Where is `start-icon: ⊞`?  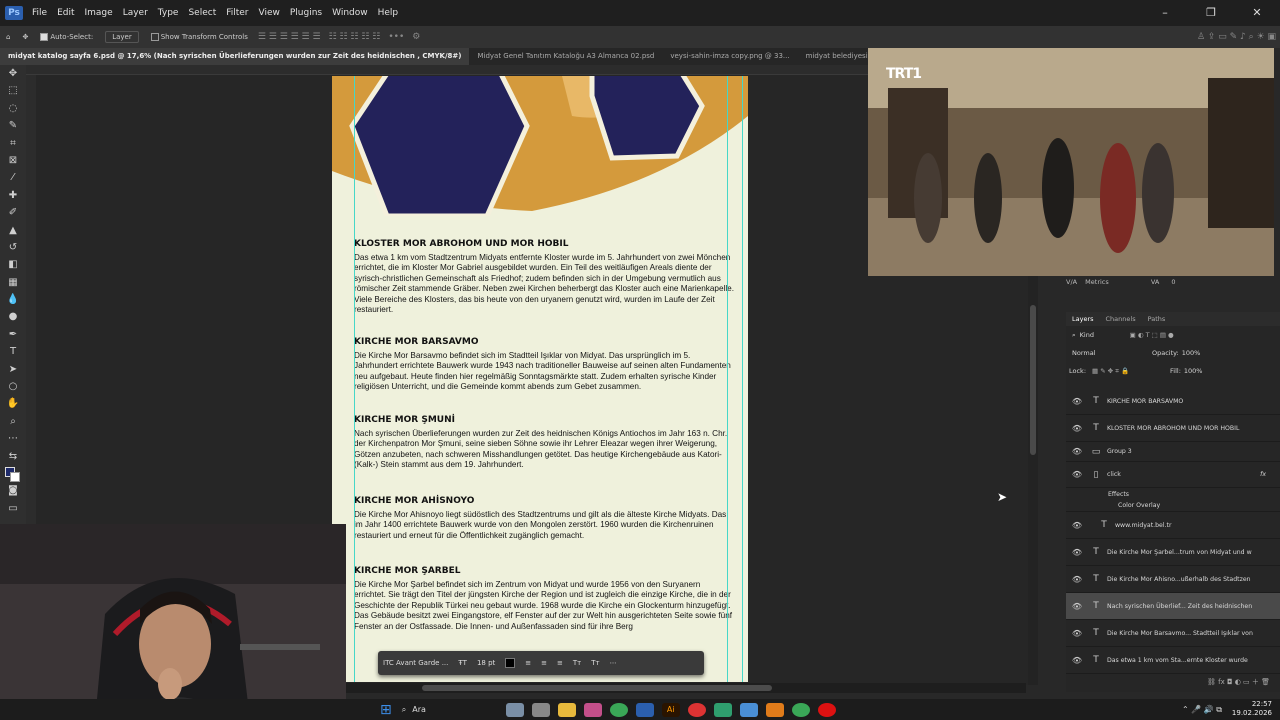 start-icon: ⊞ is located at coordinates (386, 710).